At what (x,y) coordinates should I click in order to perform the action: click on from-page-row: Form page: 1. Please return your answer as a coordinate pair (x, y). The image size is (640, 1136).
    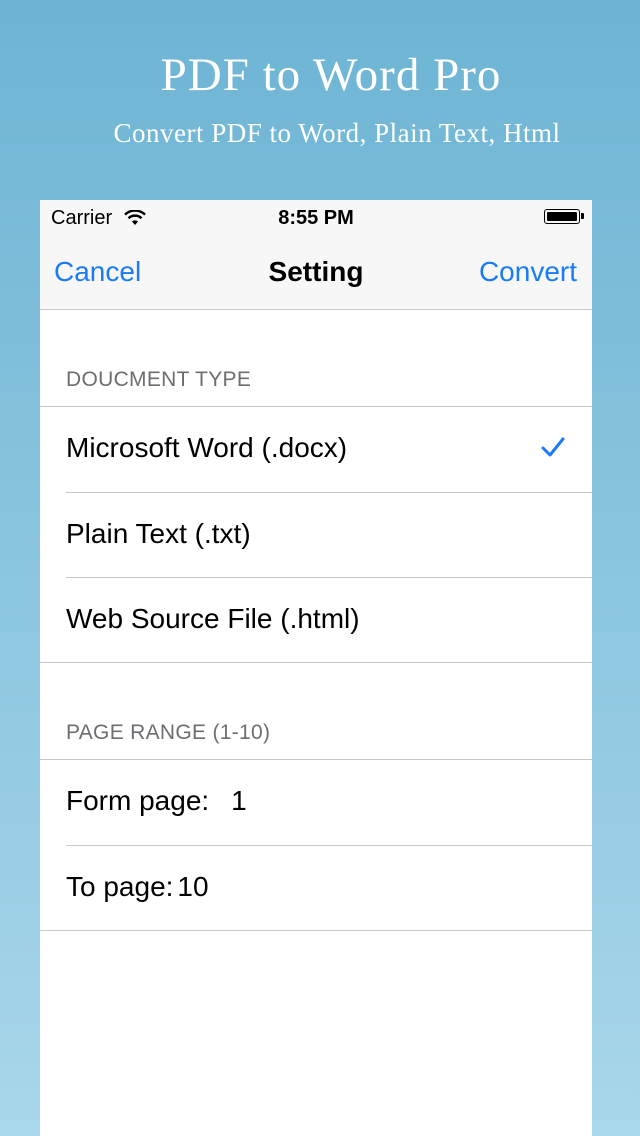
    Looking at the image, I should click on (329, 802).